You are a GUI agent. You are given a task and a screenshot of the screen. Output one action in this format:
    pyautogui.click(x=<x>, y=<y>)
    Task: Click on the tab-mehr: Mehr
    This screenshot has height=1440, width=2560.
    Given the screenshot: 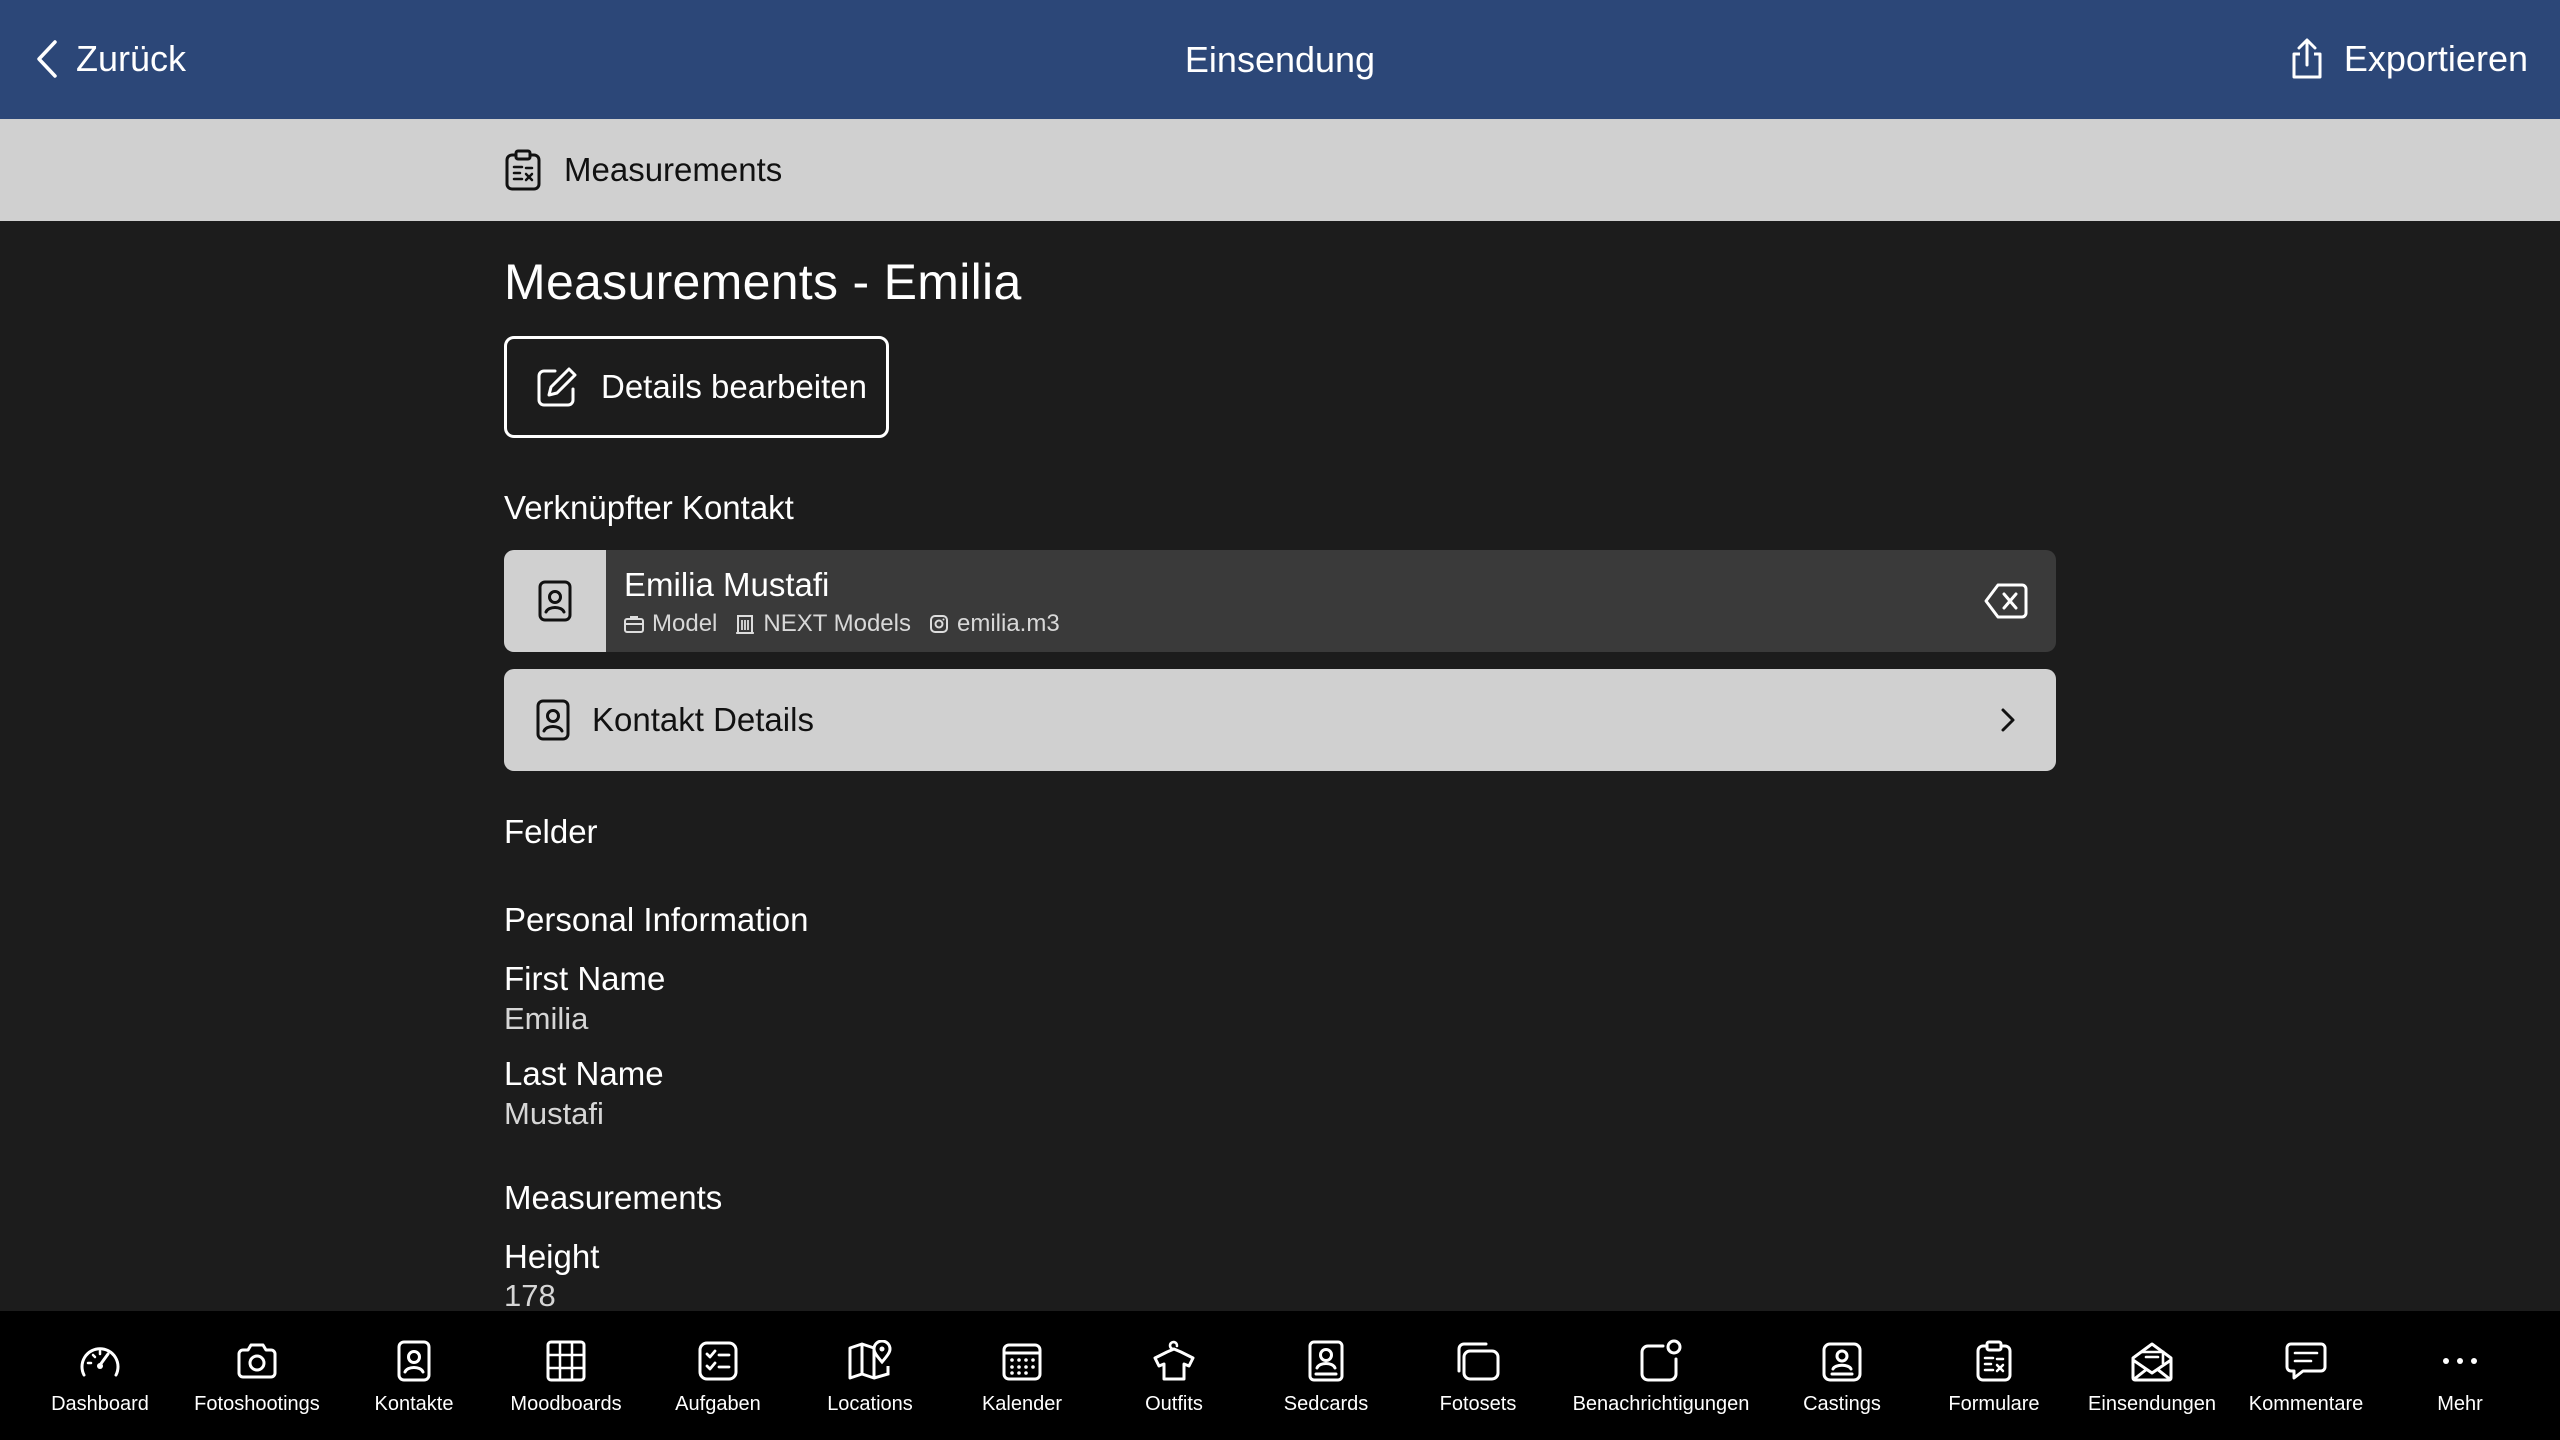 What is the action you would take?
    pyautogui.click(x=2460, y=1375)
    